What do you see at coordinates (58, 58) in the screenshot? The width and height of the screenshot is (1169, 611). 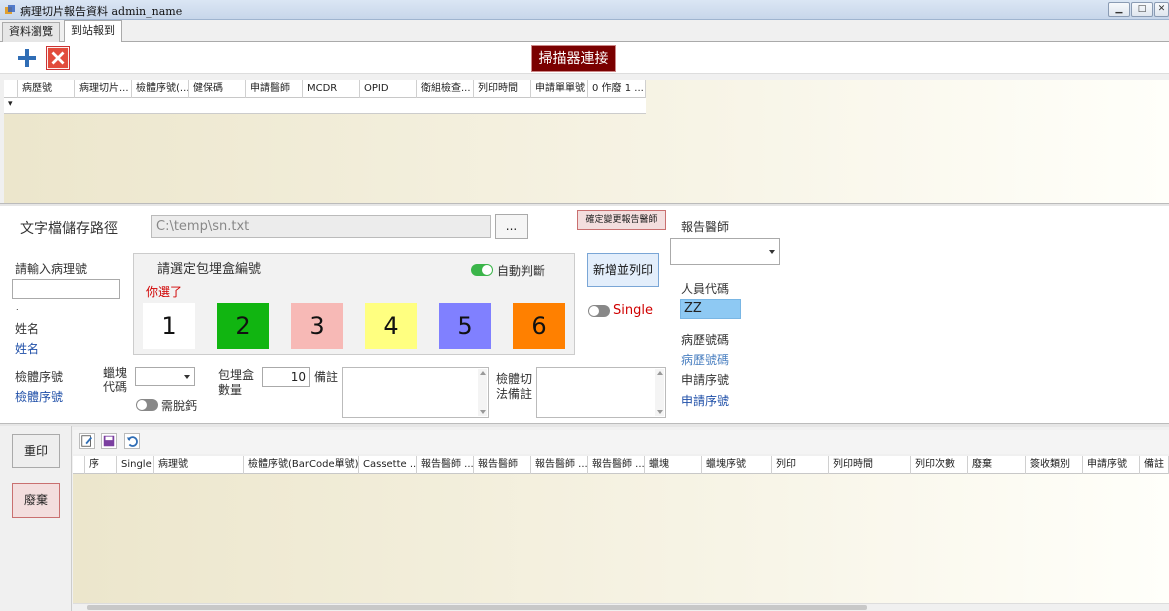 I see `close-icon` at bounding box center [58, 58].